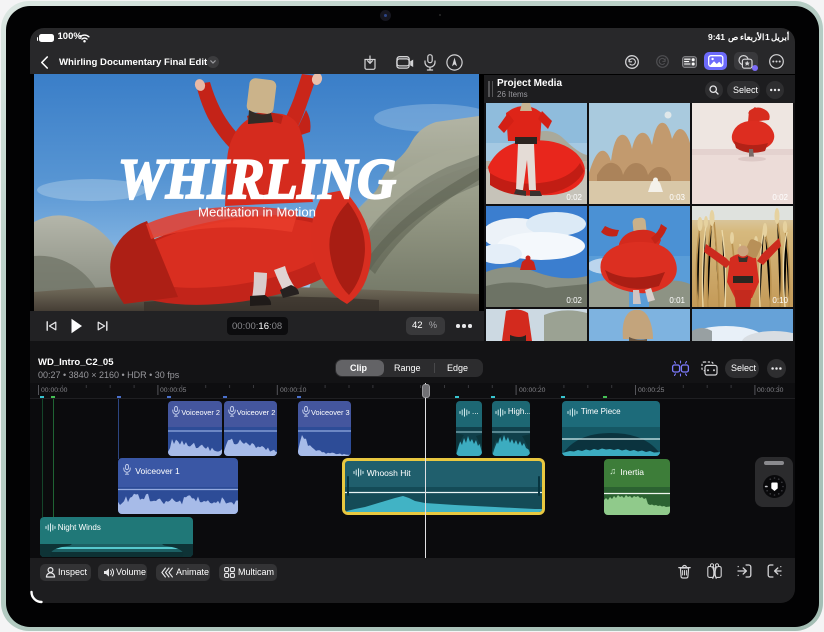 Image resolution: width=824 pixels, height=632 pixels. Describe the element at coordinates (173, 390) in the screenshot. I see `svg-text: 00:00:05` at that location.